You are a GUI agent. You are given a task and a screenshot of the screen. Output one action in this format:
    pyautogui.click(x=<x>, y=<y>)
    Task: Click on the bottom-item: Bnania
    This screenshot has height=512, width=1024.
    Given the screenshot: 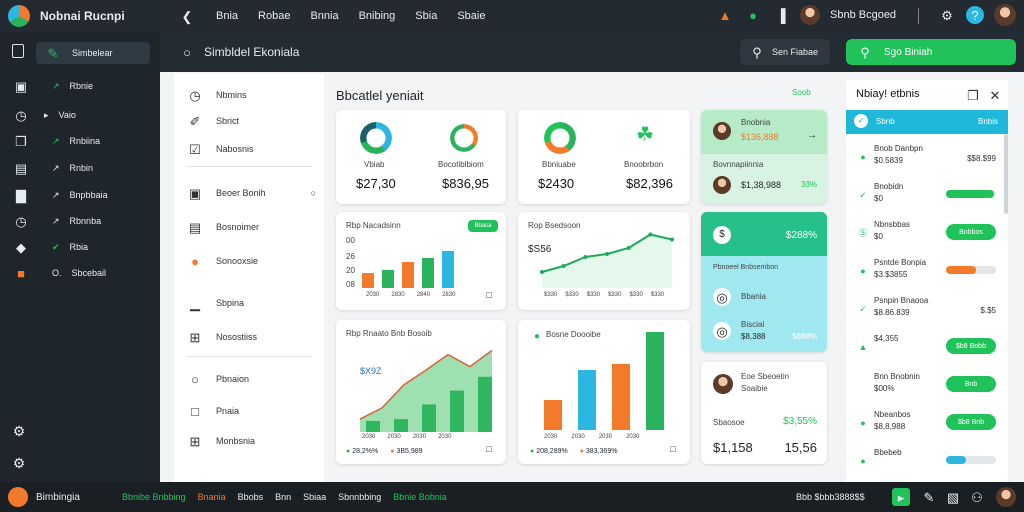 What is the action you would take?
    pyautogui.click(x=212, y=497)
    